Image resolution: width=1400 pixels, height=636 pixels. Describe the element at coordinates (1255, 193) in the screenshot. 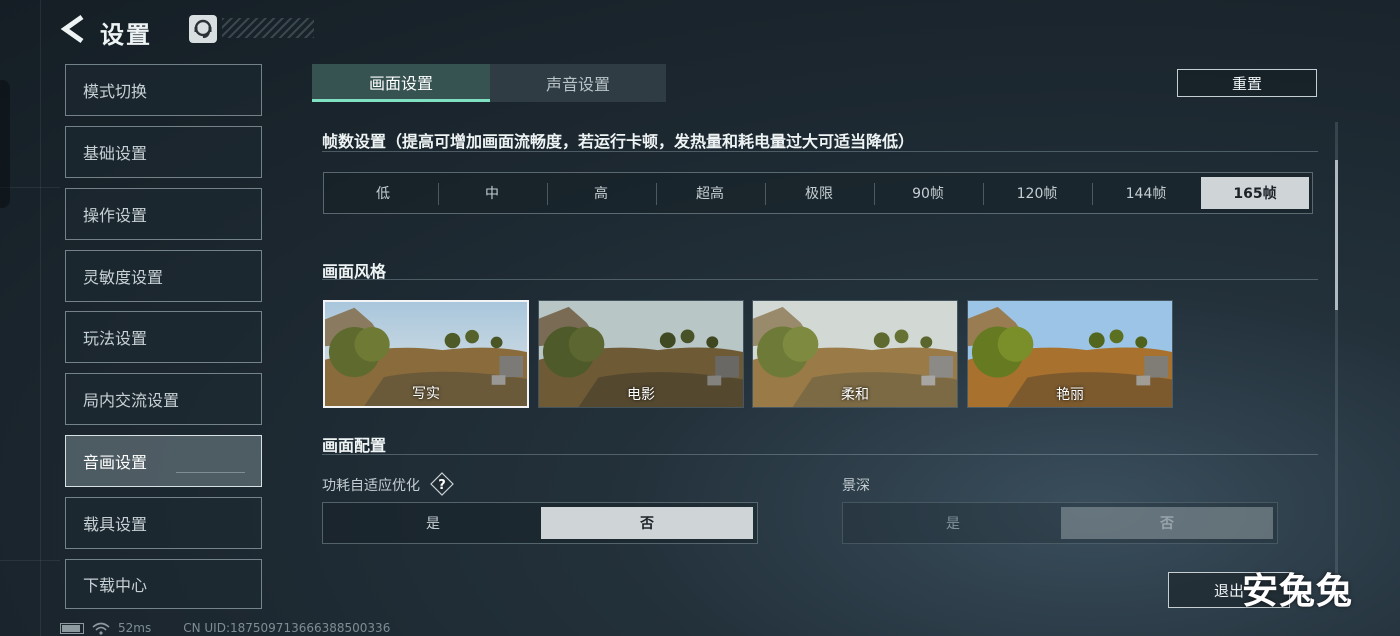

I see `fps-option-165: 165帧` at that location.